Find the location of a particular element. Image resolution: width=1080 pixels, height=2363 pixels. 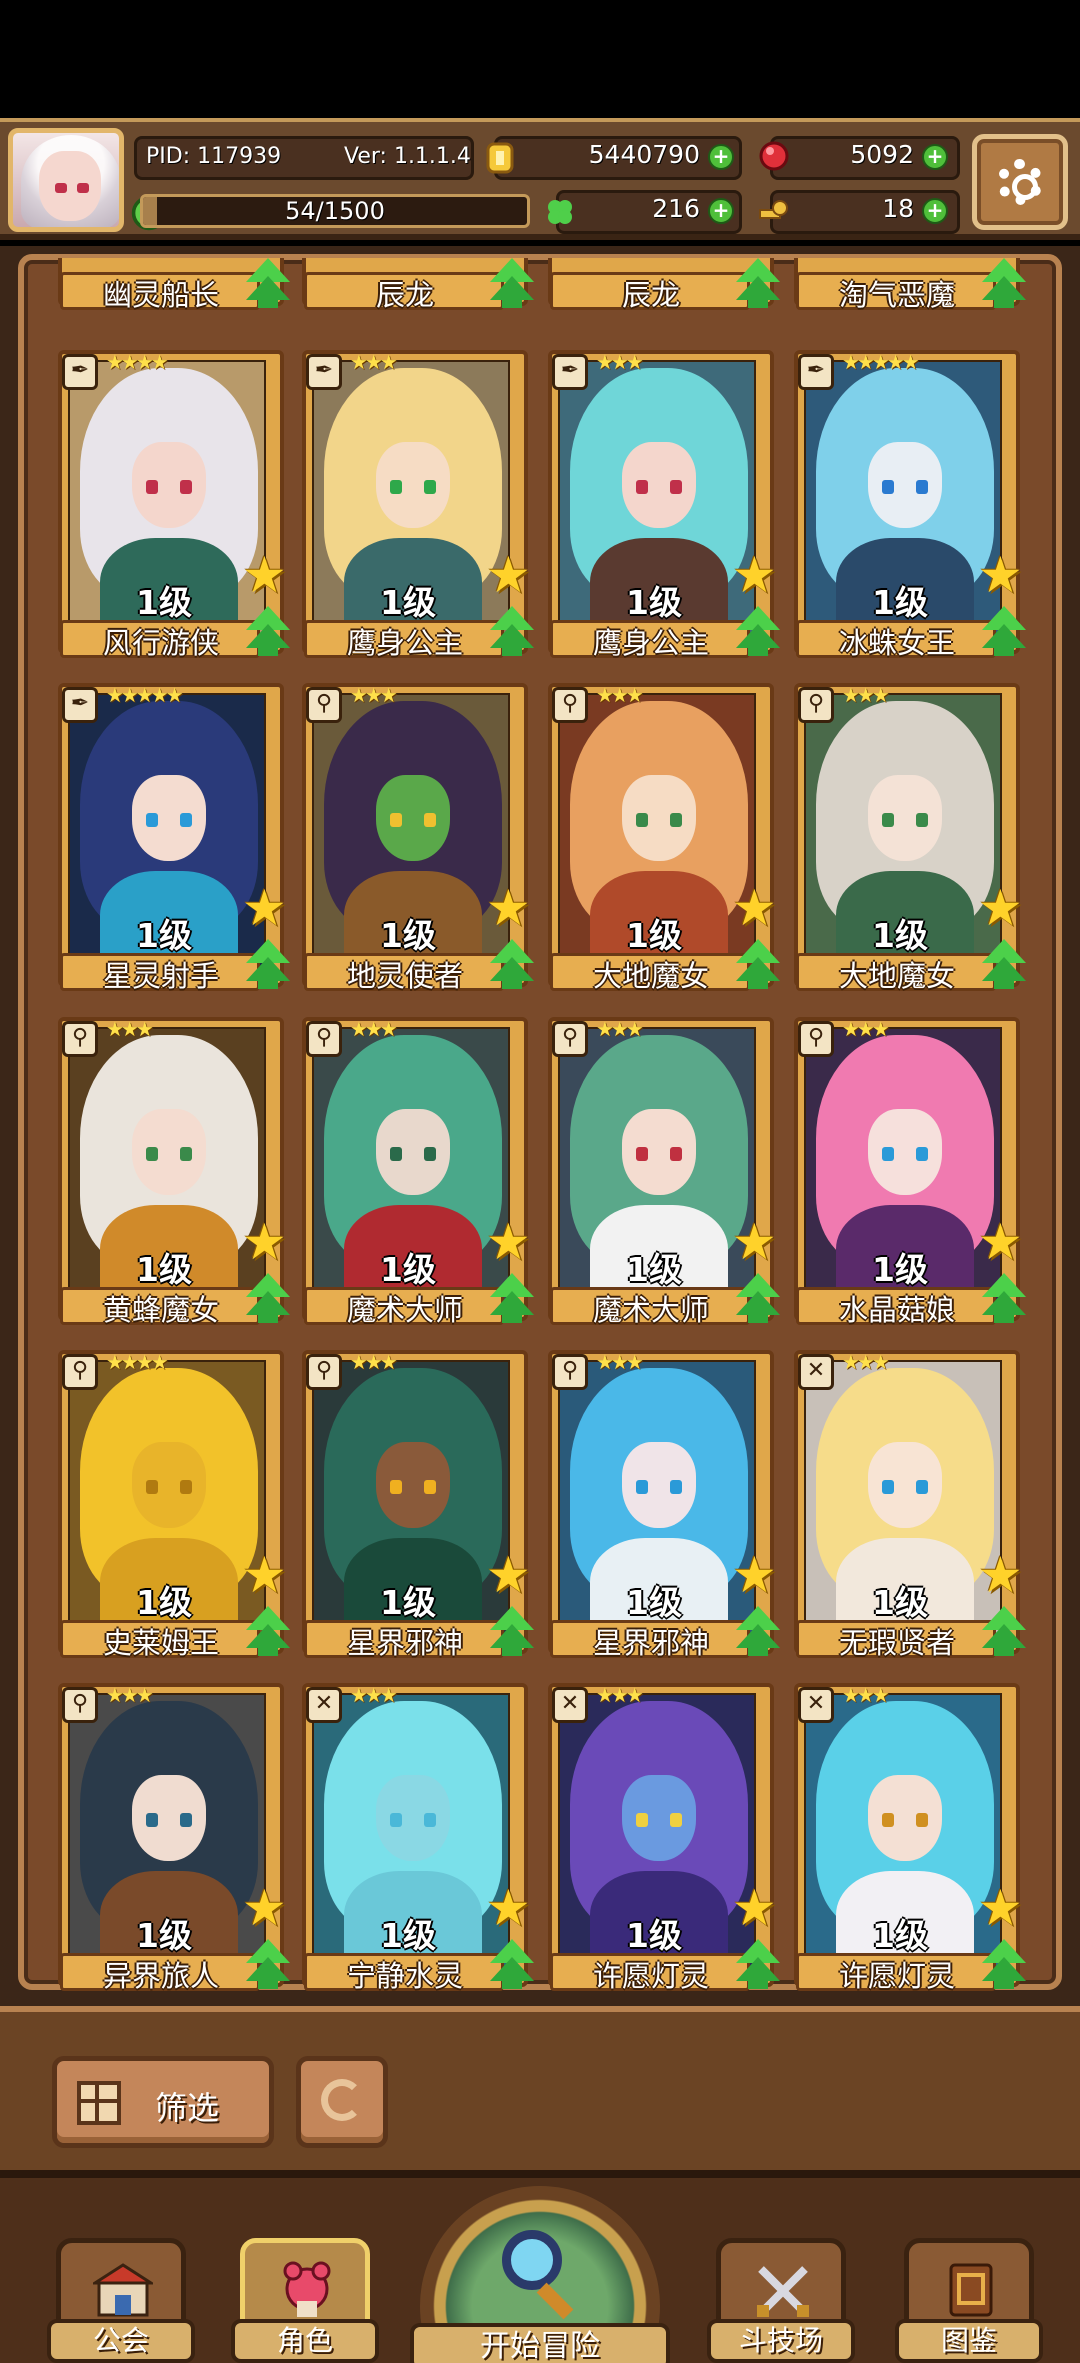

nav-character: 角色 is located at coordinates (305, 2300).